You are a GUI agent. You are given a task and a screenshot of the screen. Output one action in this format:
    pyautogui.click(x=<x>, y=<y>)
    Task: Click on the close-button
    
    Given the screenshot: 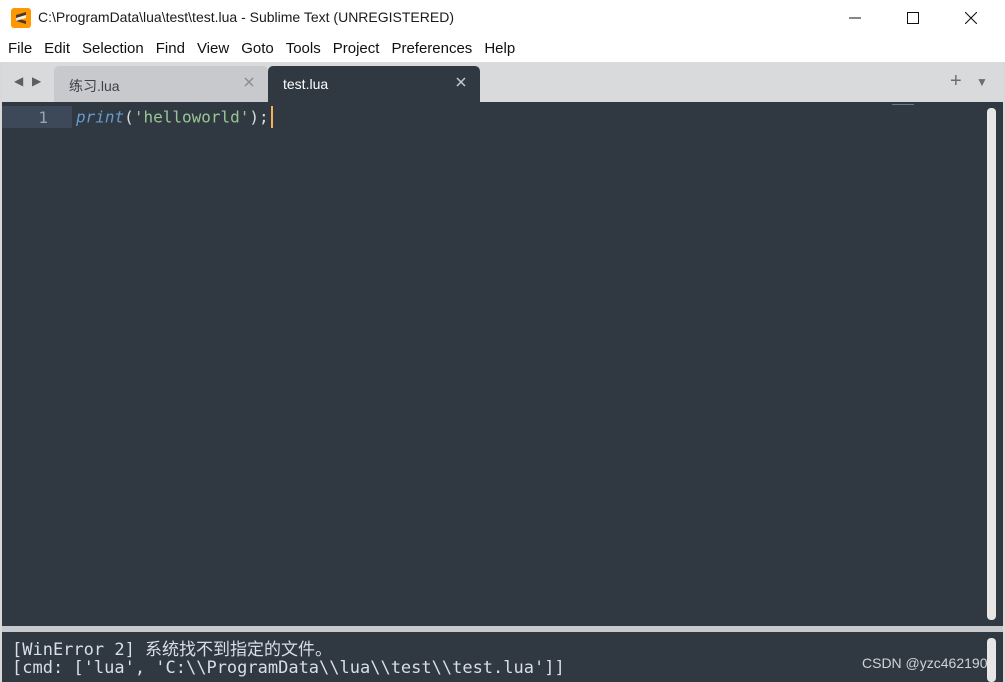 What is the action you would take?
    pyautogui.click(x=971, y=18)
    